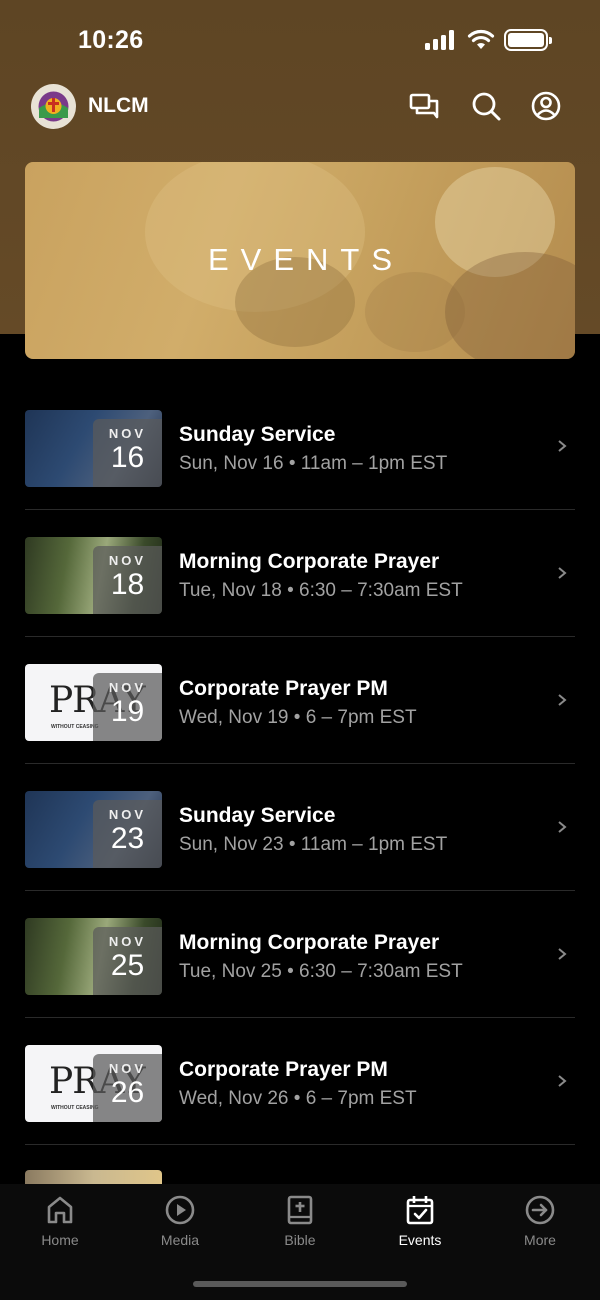  Describe the element at coordinates (300, 1227) in the screenshot. I see `tab-bible: Bible` at that location.